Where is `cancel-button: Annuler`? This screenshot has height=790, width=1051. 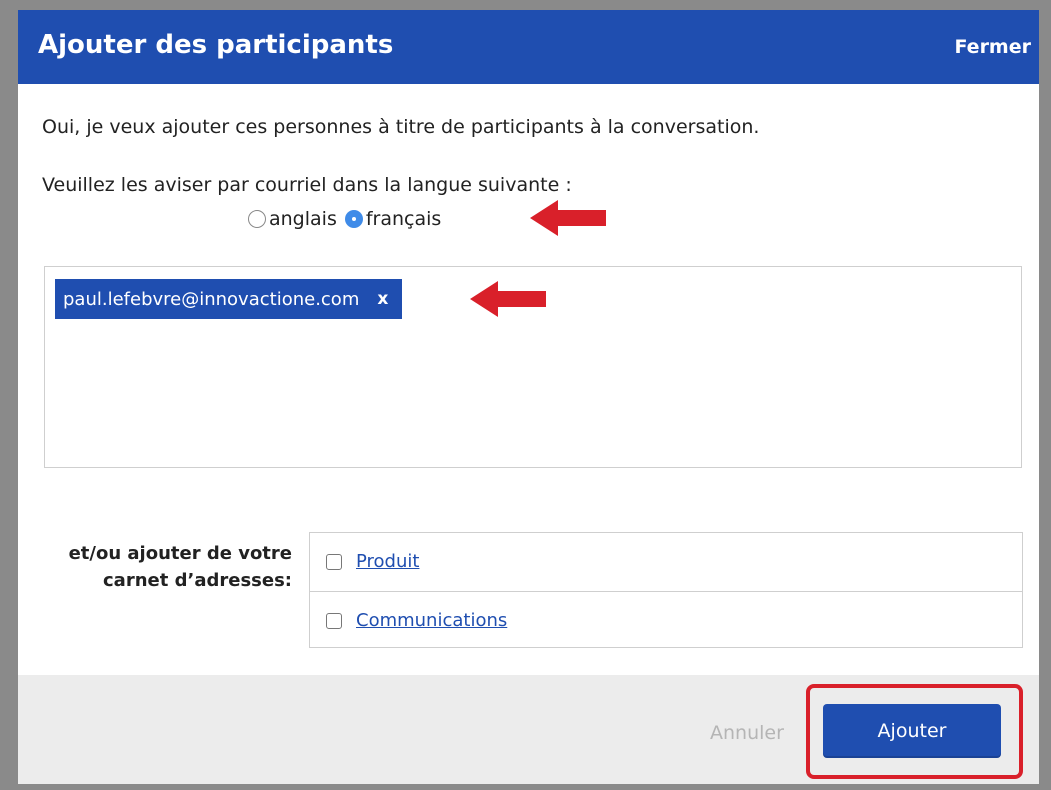 cancel-button: Annuler is located at coordinates (747, 733).